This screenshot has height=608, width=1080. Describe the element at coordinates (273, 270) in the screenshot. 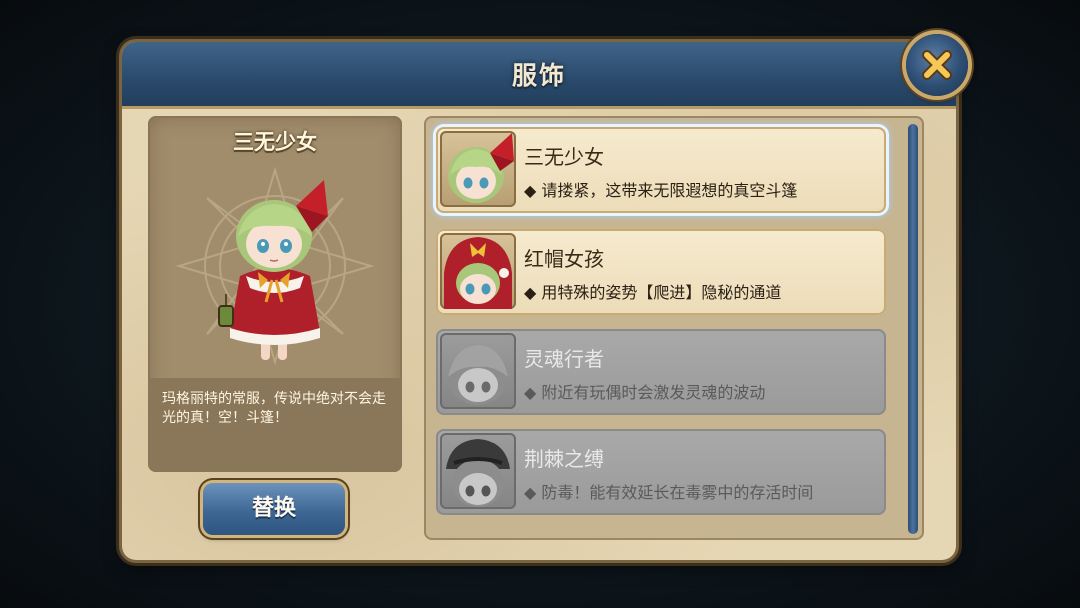

I see `character-portrait` at that location.